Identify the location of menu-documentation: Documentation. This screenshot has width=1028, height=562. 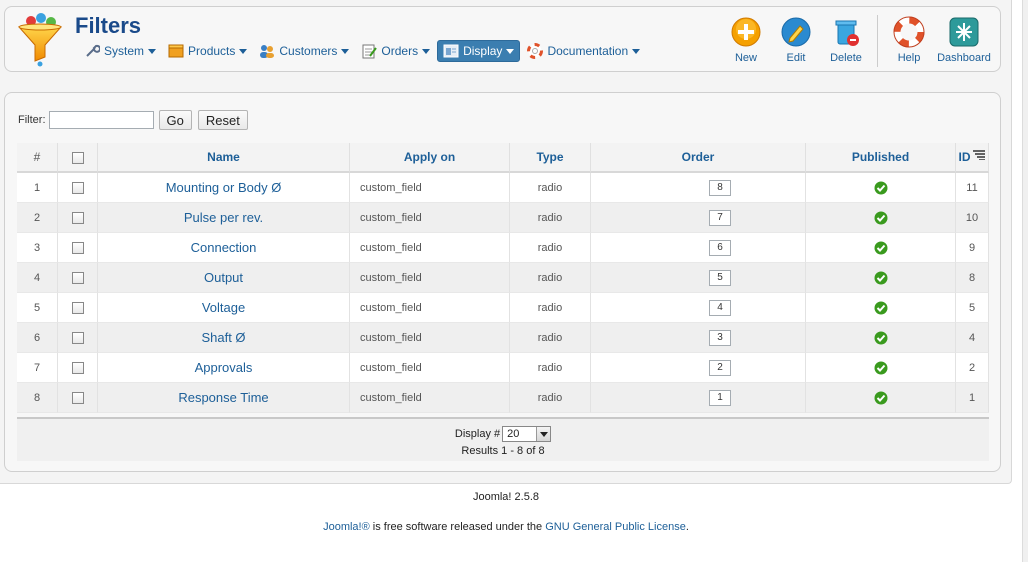
(583, 51).